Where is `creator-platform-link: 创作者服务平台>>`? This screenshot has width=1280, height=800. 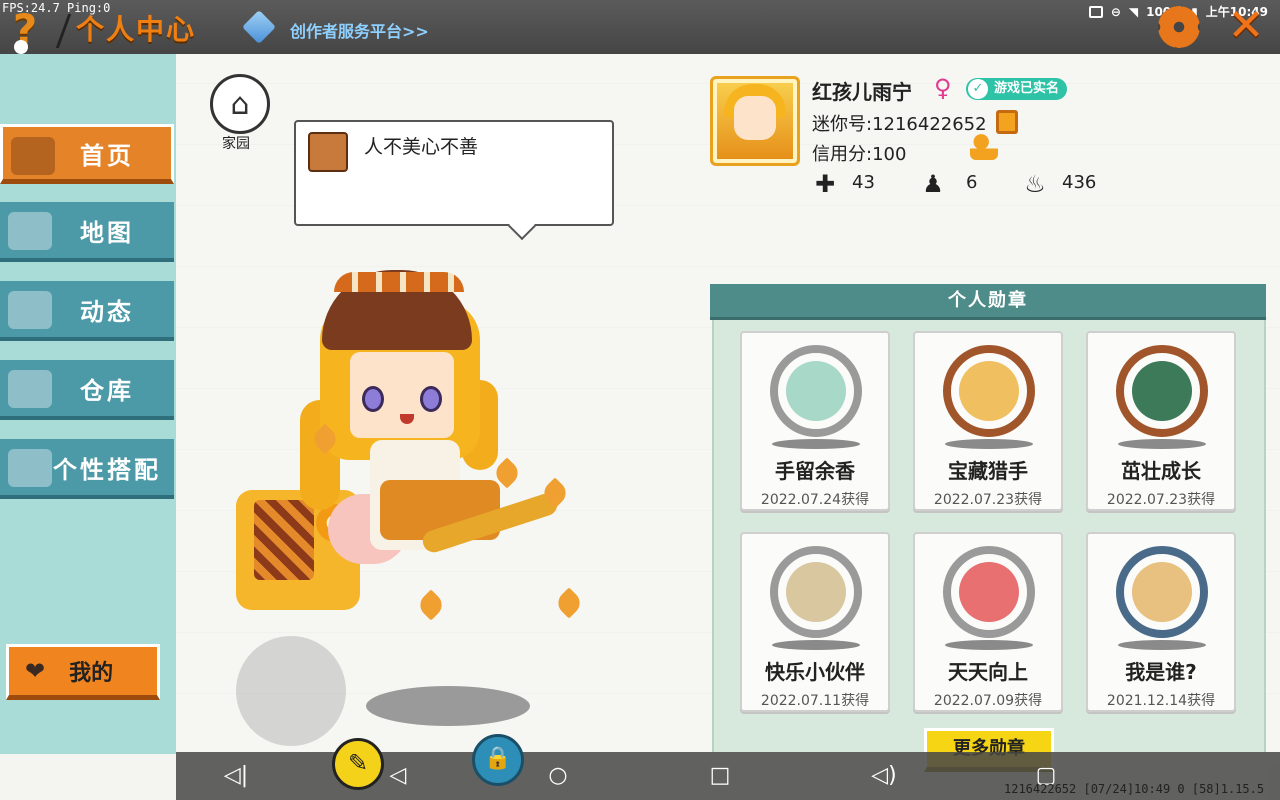
creator-platform-link: 创作者服务平台>> is located at coordinates (359, 30).